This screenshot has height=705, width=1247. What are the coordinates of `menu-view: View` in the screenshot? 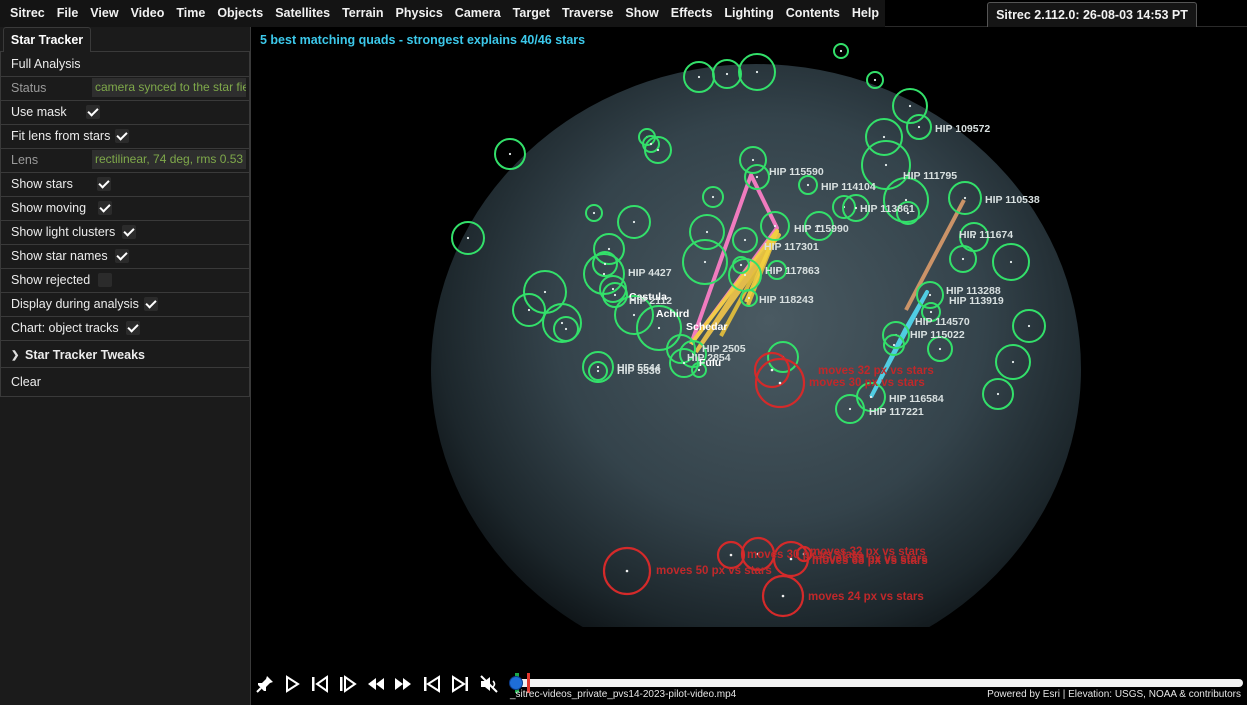 It's located at (104, 13).